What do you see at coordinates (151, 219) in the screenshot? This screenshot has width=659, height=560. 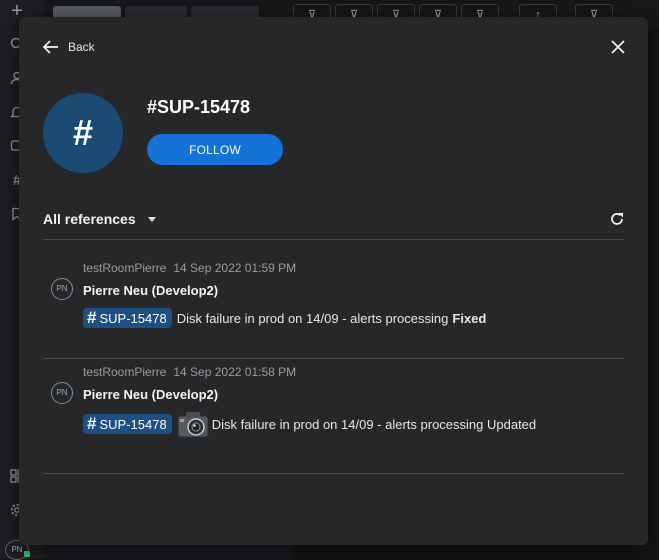 I see `caret-down-icon` at bounding box center [151, 219].